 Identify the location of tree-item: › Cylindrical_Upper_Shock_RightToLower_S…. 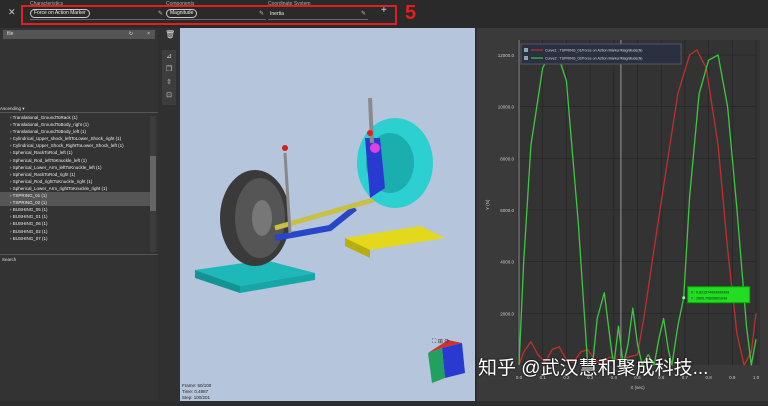
(75, 145).